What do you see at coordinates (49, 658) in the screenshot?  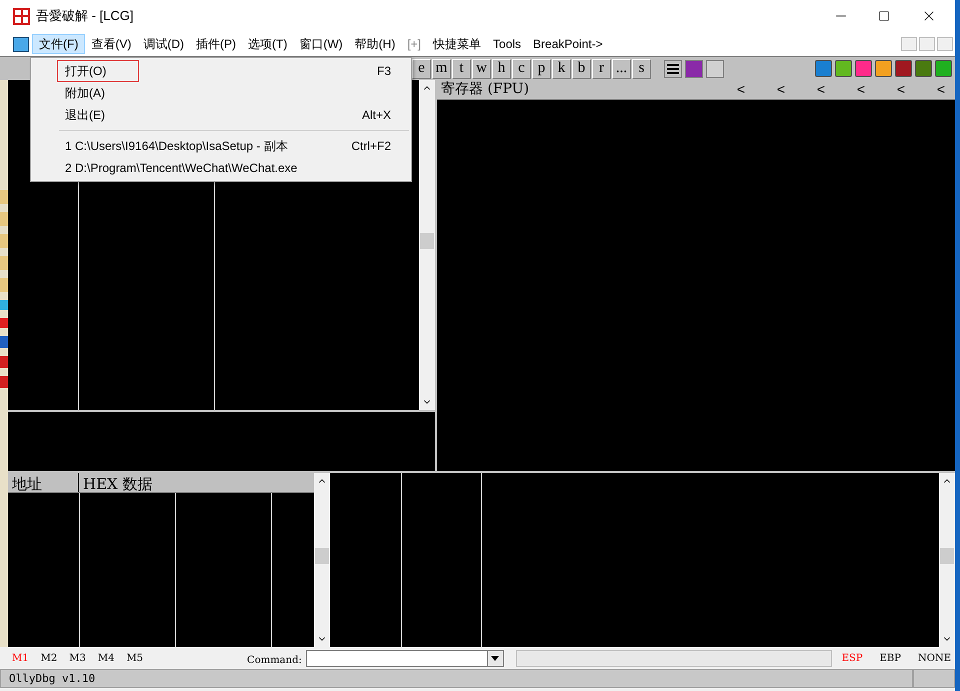 I see `memory-mark: M2` at bounding box center [49, 658].